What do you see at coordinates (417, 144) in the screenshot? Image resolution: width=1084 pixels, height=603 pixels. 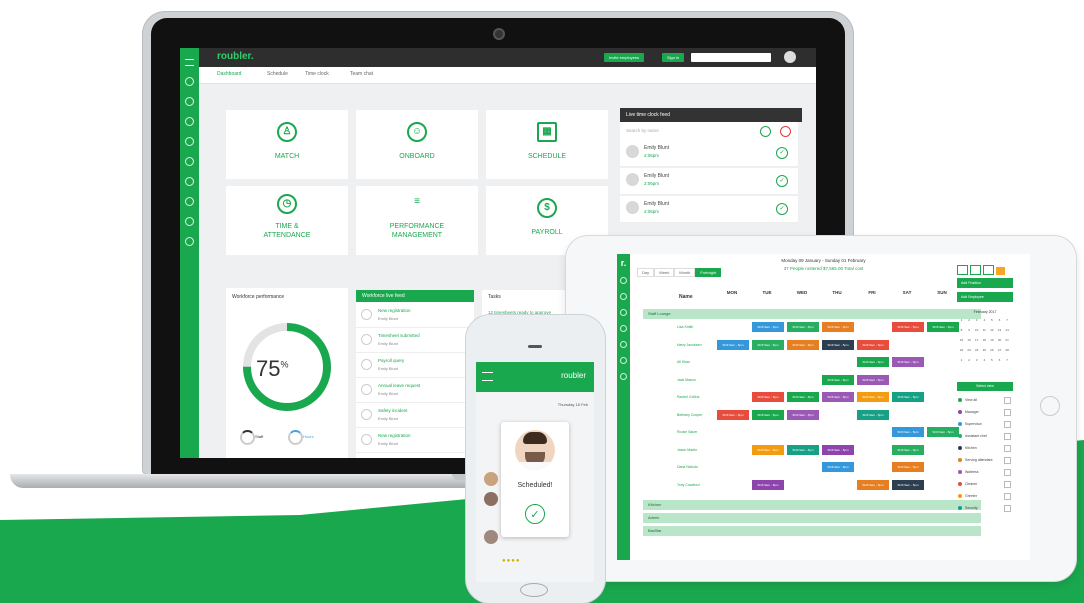 I see `tile-onboard: ☺ ONBOARD` at bounding box center [417, 144].